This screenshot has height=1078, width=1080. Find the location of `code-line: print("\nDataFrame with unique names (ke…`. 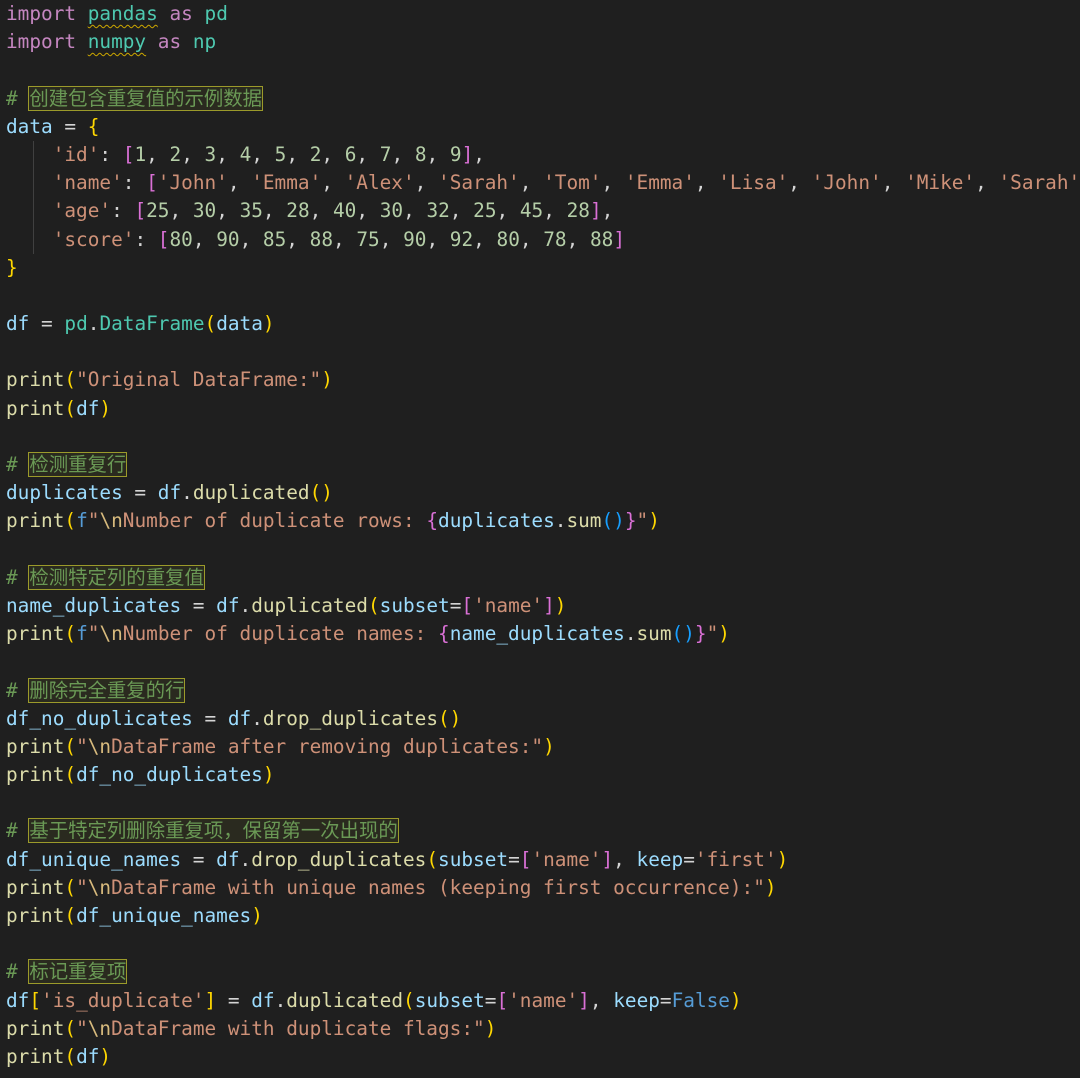

code-line: print("\nDataFrame with unique names (ke… is located at coordinates (543, 888).